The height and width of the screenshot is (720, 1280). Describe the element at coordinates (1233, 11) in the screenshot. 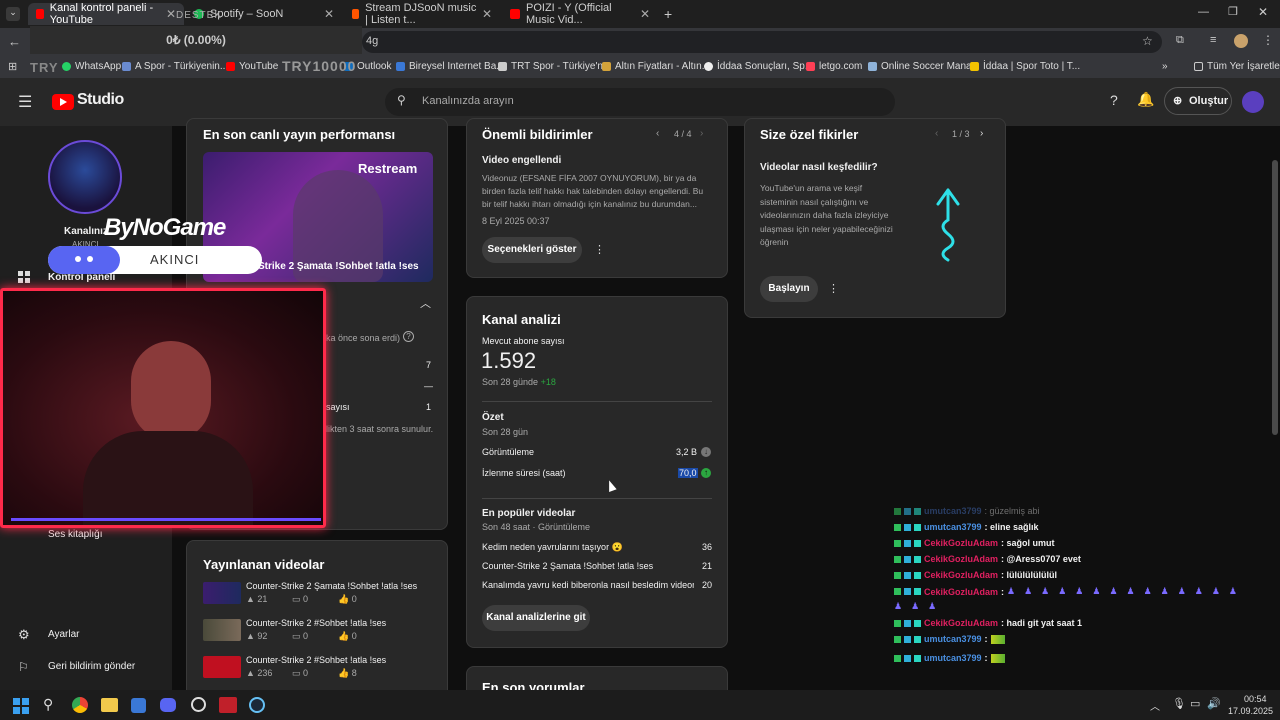

I see `maximize-icon: ❐` at that location.